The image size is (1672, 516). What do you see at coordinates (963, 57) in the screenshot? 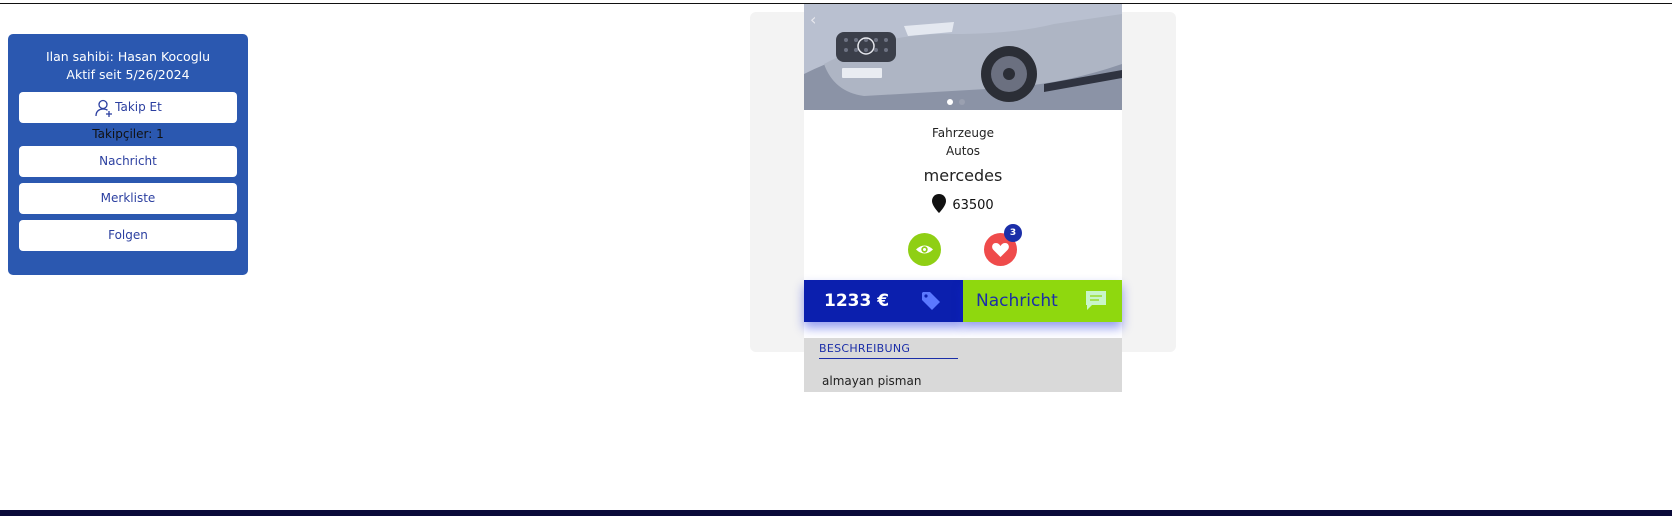
I see `listing-image: ‹` at bounding box center [963, 57].